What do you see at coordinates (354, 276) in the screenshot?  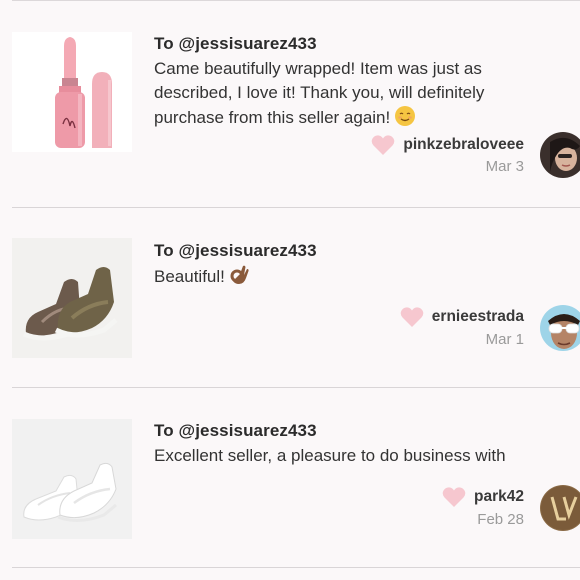 I see `review-text: Beautiful!` at bounding box center [354, 276].